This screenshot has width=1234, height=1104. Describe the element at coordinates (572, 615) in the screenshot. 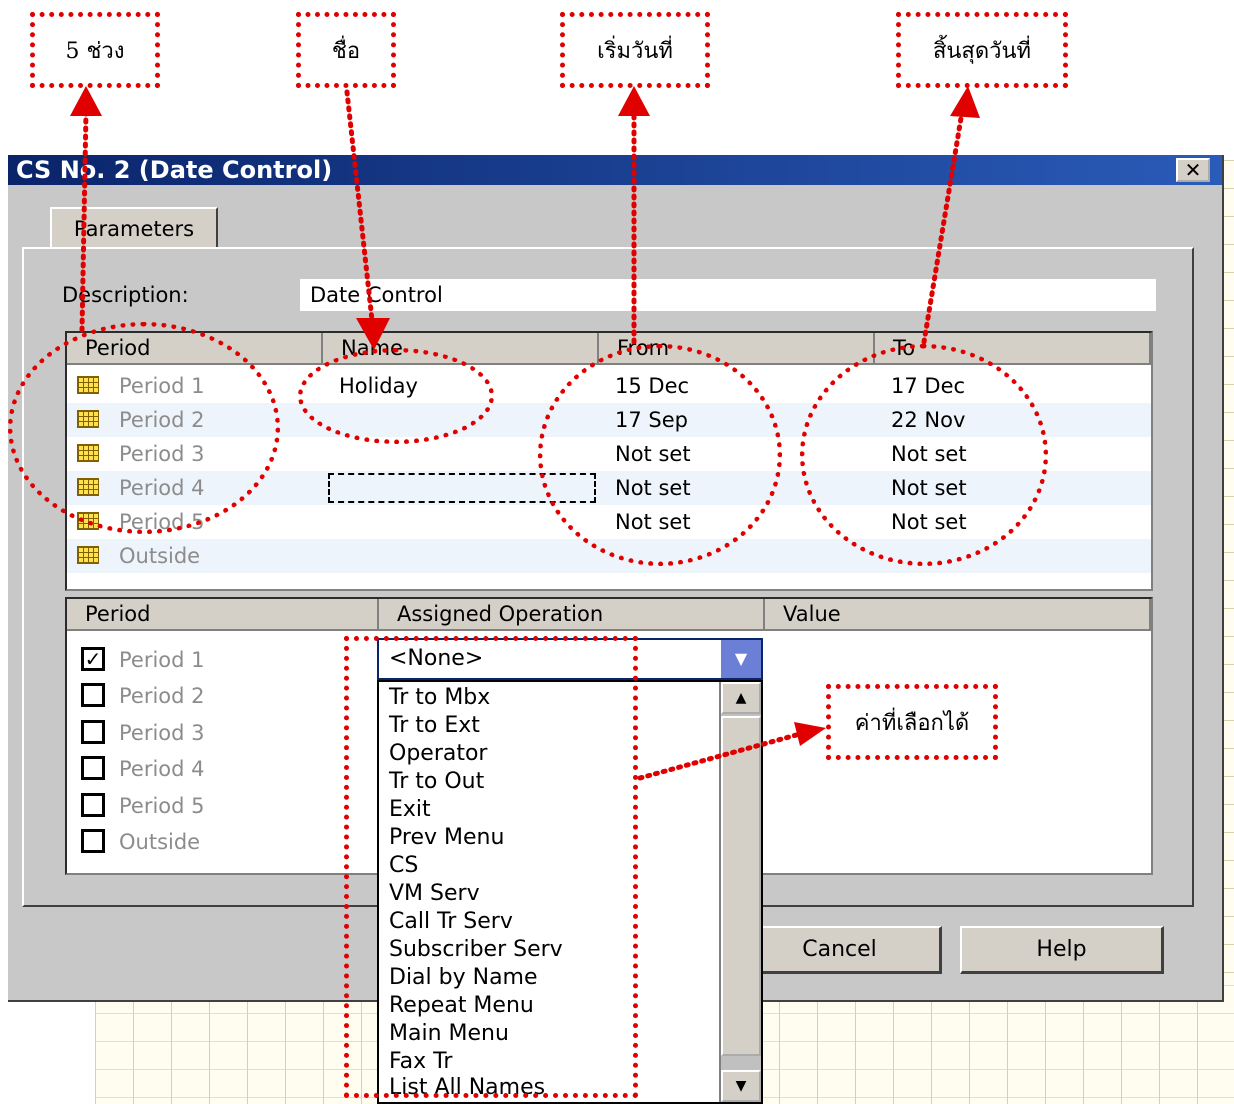

I see `header-assigned-operation: Assigned Operation` at that location.